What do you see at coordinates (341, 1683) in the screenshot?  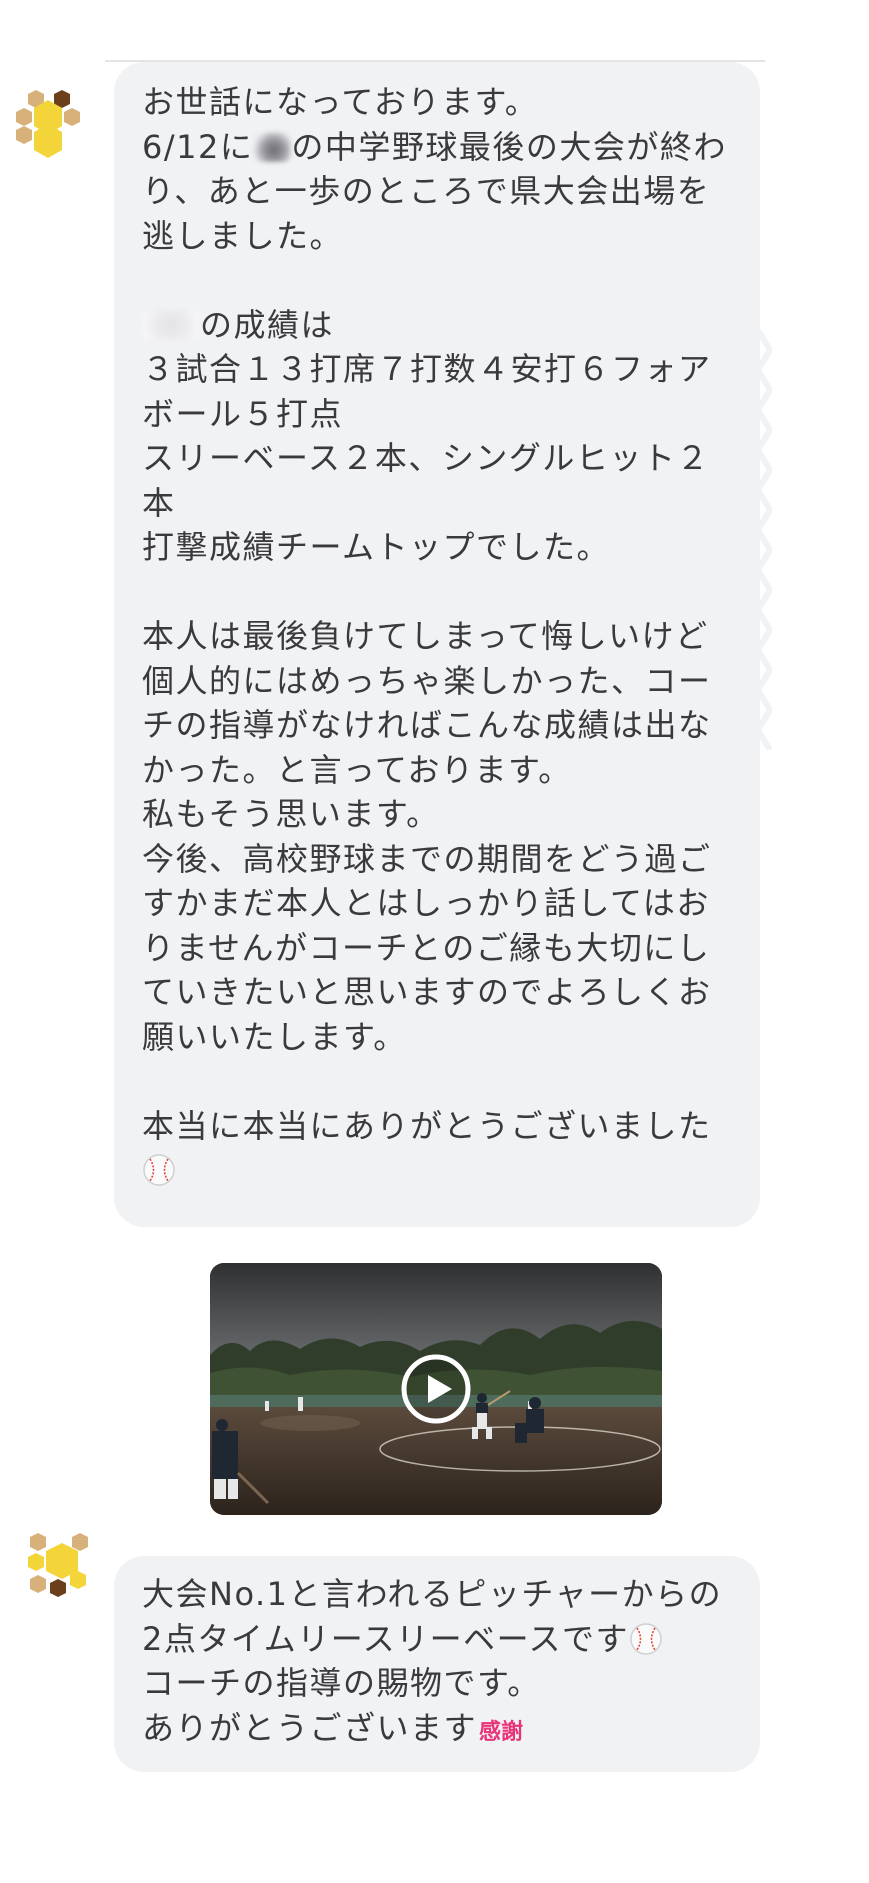 I see `message-line: コーチの指導の賜物です。` at bounding box center [341, 1683].